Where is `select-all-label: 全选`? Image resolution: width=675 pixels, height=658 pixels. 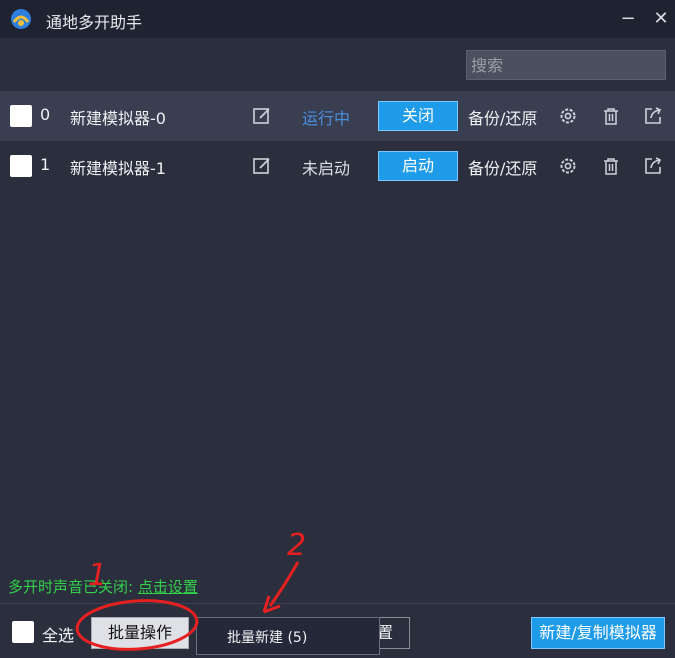 select-all-label: 全选 is located at coordinates (58, 635).